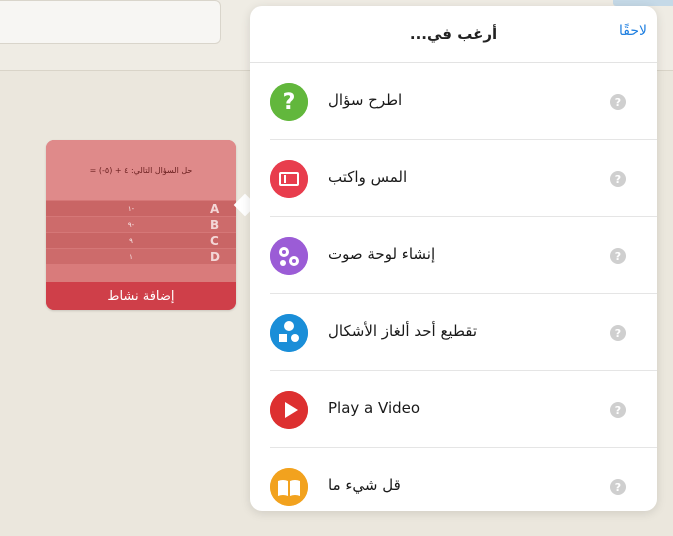  I want to click on answer-letter: C, so click(214, 240).